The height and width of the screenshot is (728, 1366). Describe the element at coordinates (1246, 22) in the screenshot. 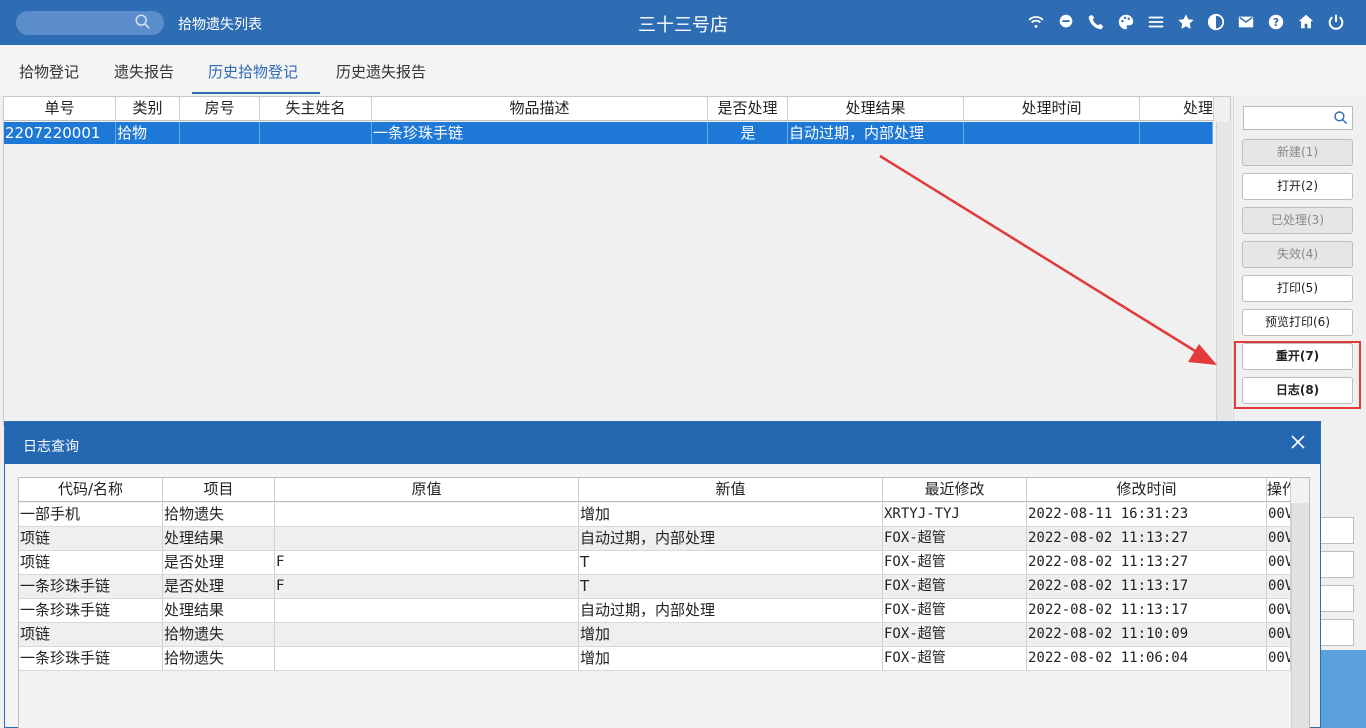

I see `mail-icon` at that location.